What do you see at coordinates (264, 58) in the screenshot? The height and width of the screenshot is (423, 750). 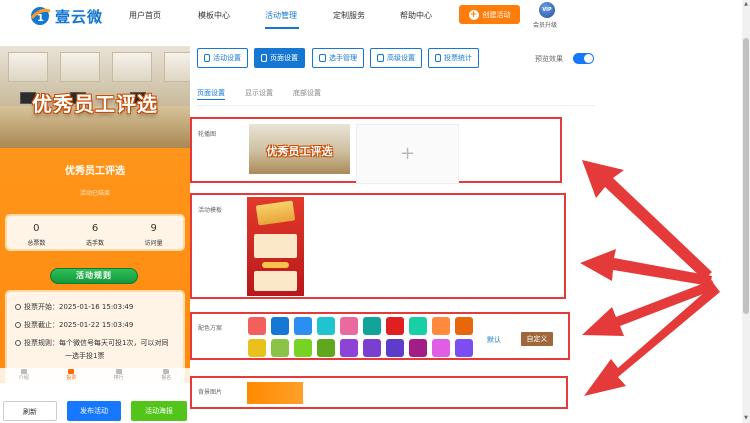 I see `gear-icon` at bounding box center [264, 58].